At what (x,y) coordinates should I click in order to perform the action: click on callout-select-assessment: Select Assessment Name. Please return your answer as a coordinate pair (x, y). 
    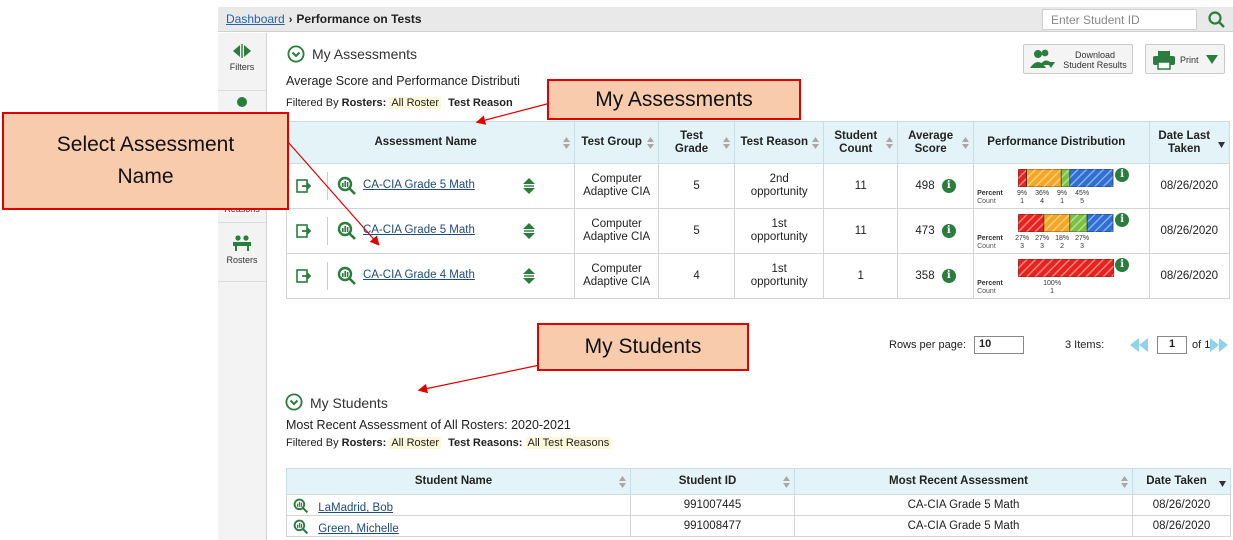
    Looking at the image, I should click on (145, 161).